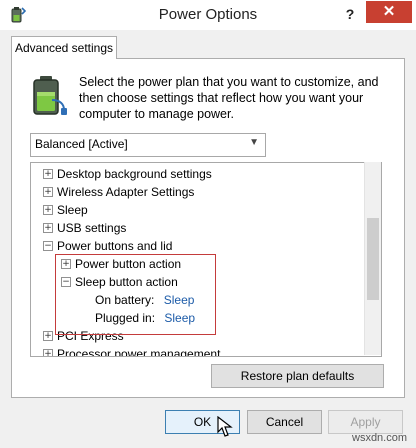  I want to click on watermark: wsxdn.com, so click(380, 438).